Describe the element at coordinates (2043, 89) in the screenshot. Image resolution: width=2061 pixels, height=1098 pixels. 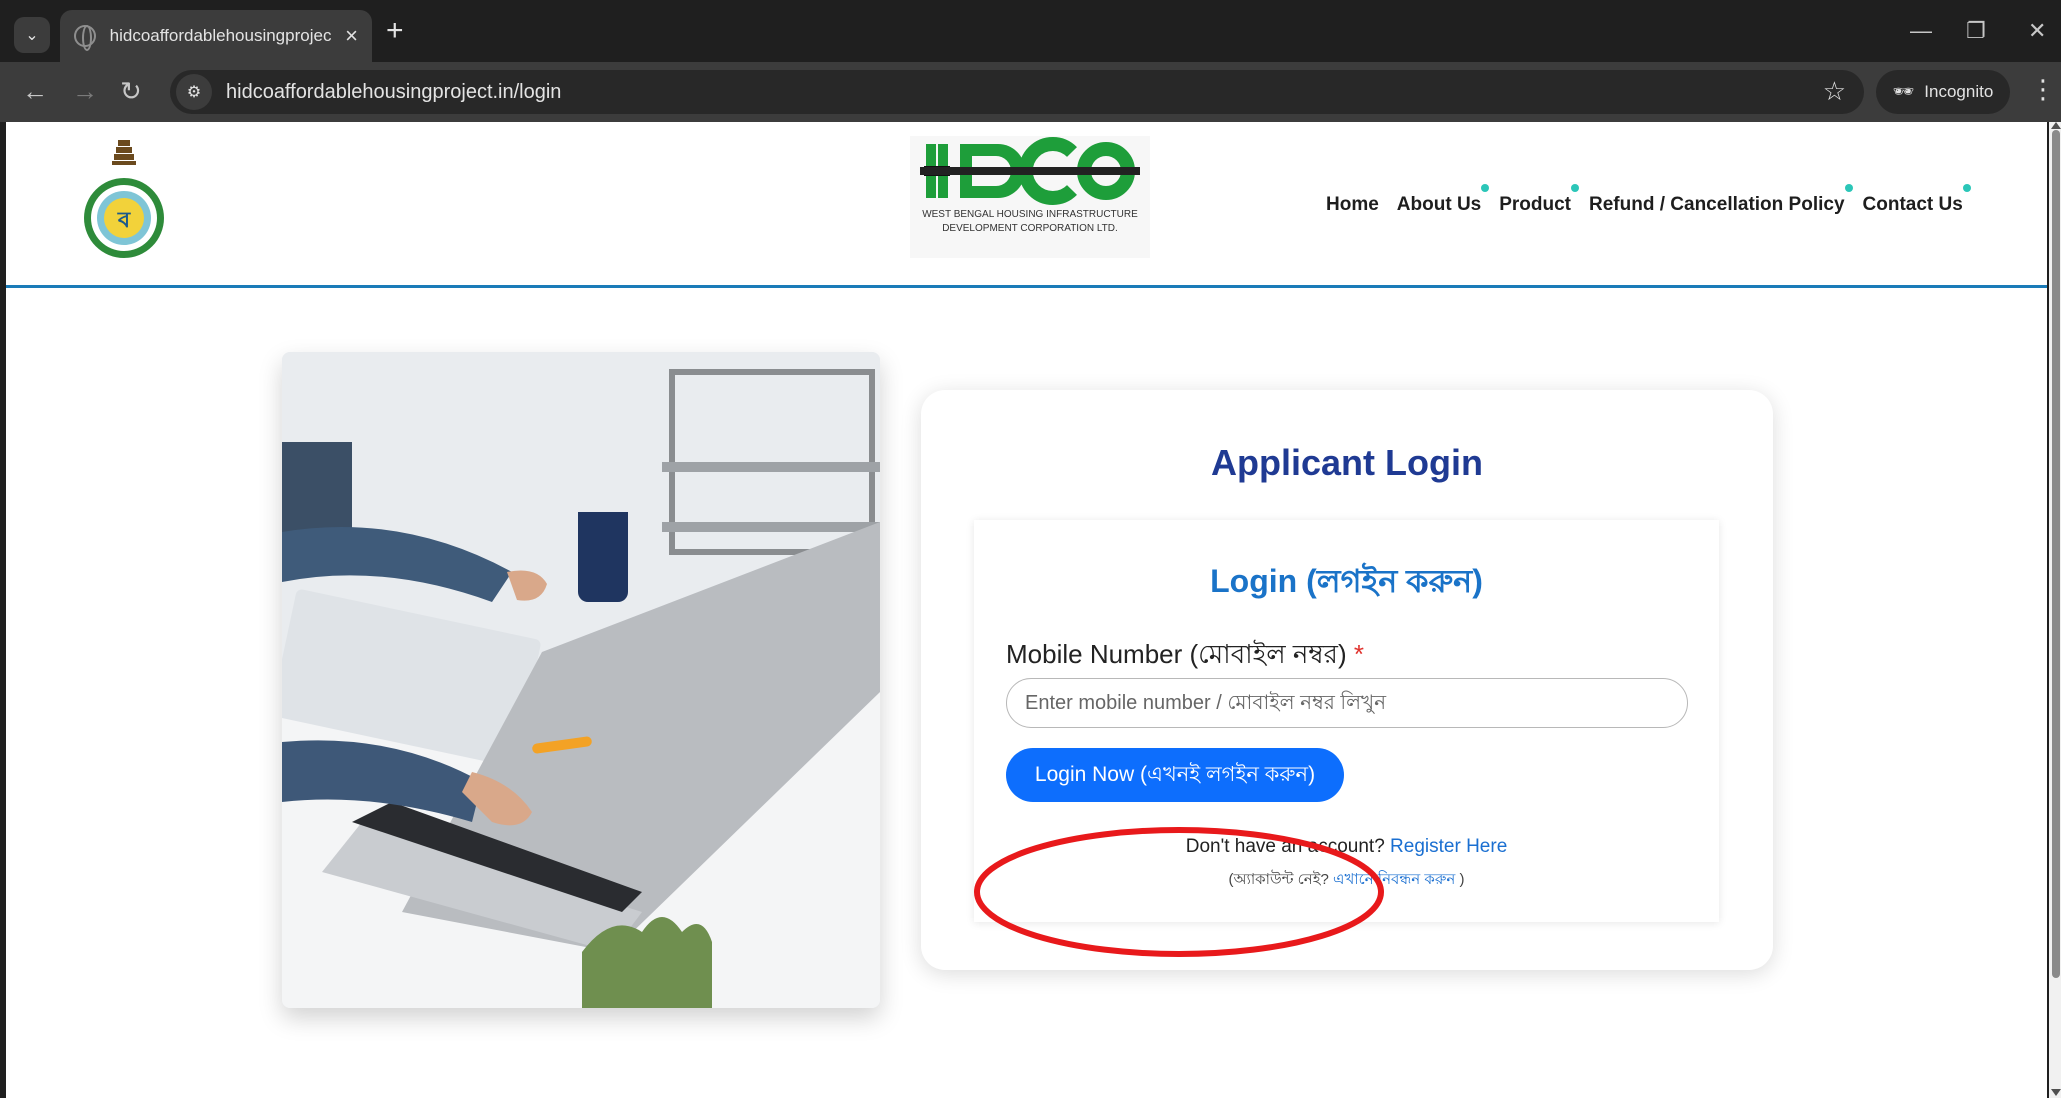
I see `menu-icon: ⋮` at that location.